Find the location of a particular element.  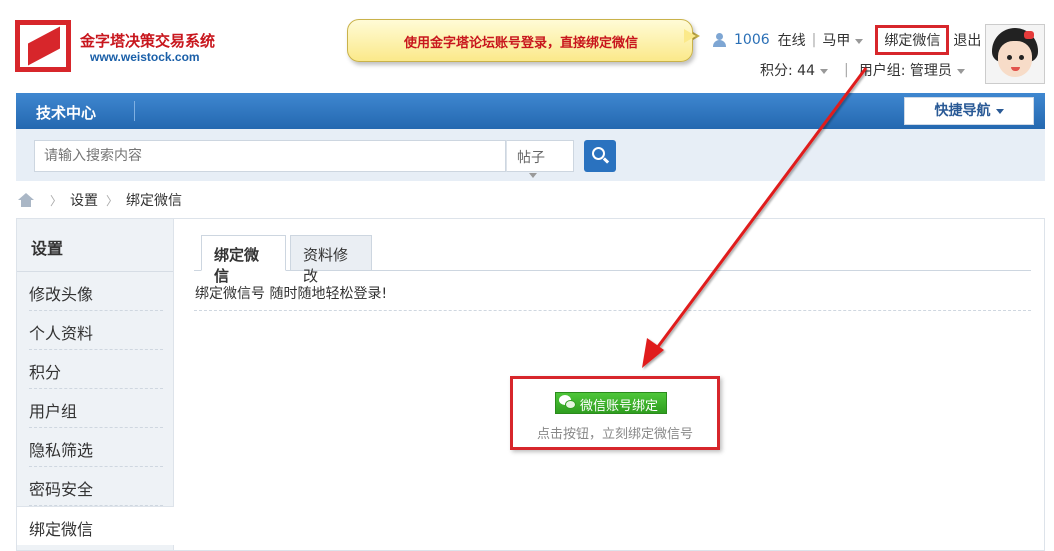

wechat-bind-button: 微信账号绑定 is located at coordinates (611, 403).